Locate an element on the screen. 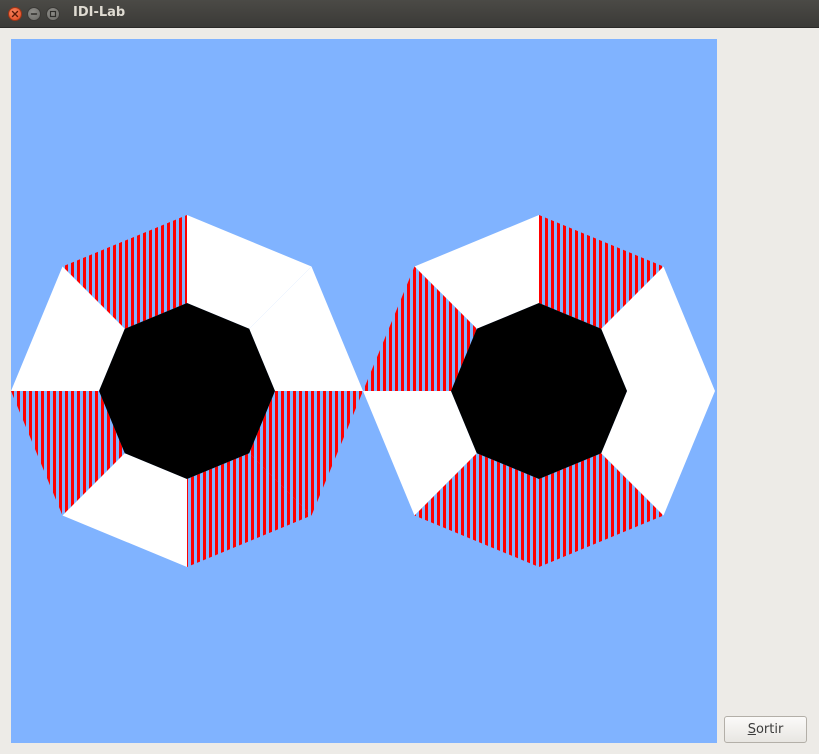  close-window-button is located at coordinates (15, 14).